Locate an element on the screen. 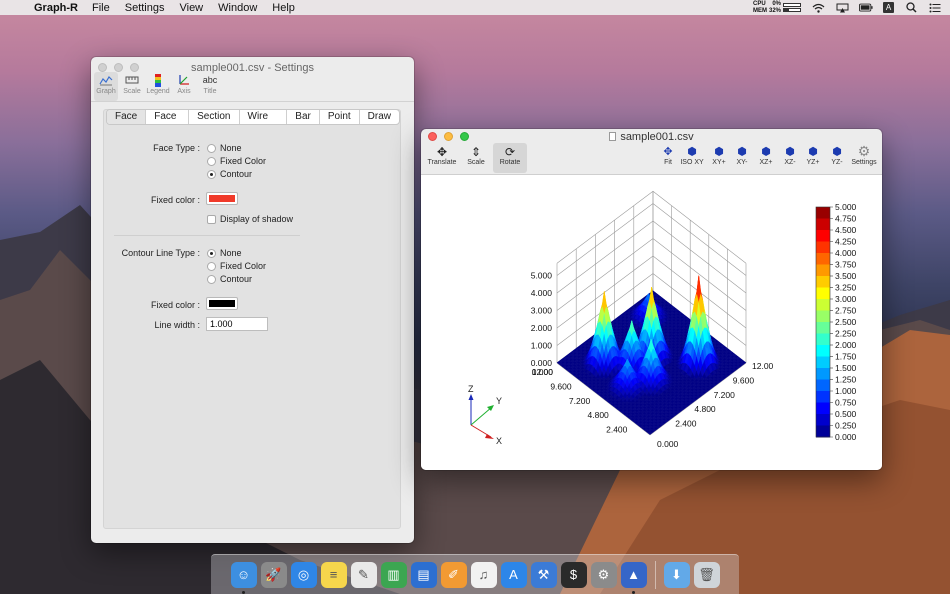 This screenshot has height=594, width=950. legend-tick-label: 4.750 is located at coordinates (846, 219).